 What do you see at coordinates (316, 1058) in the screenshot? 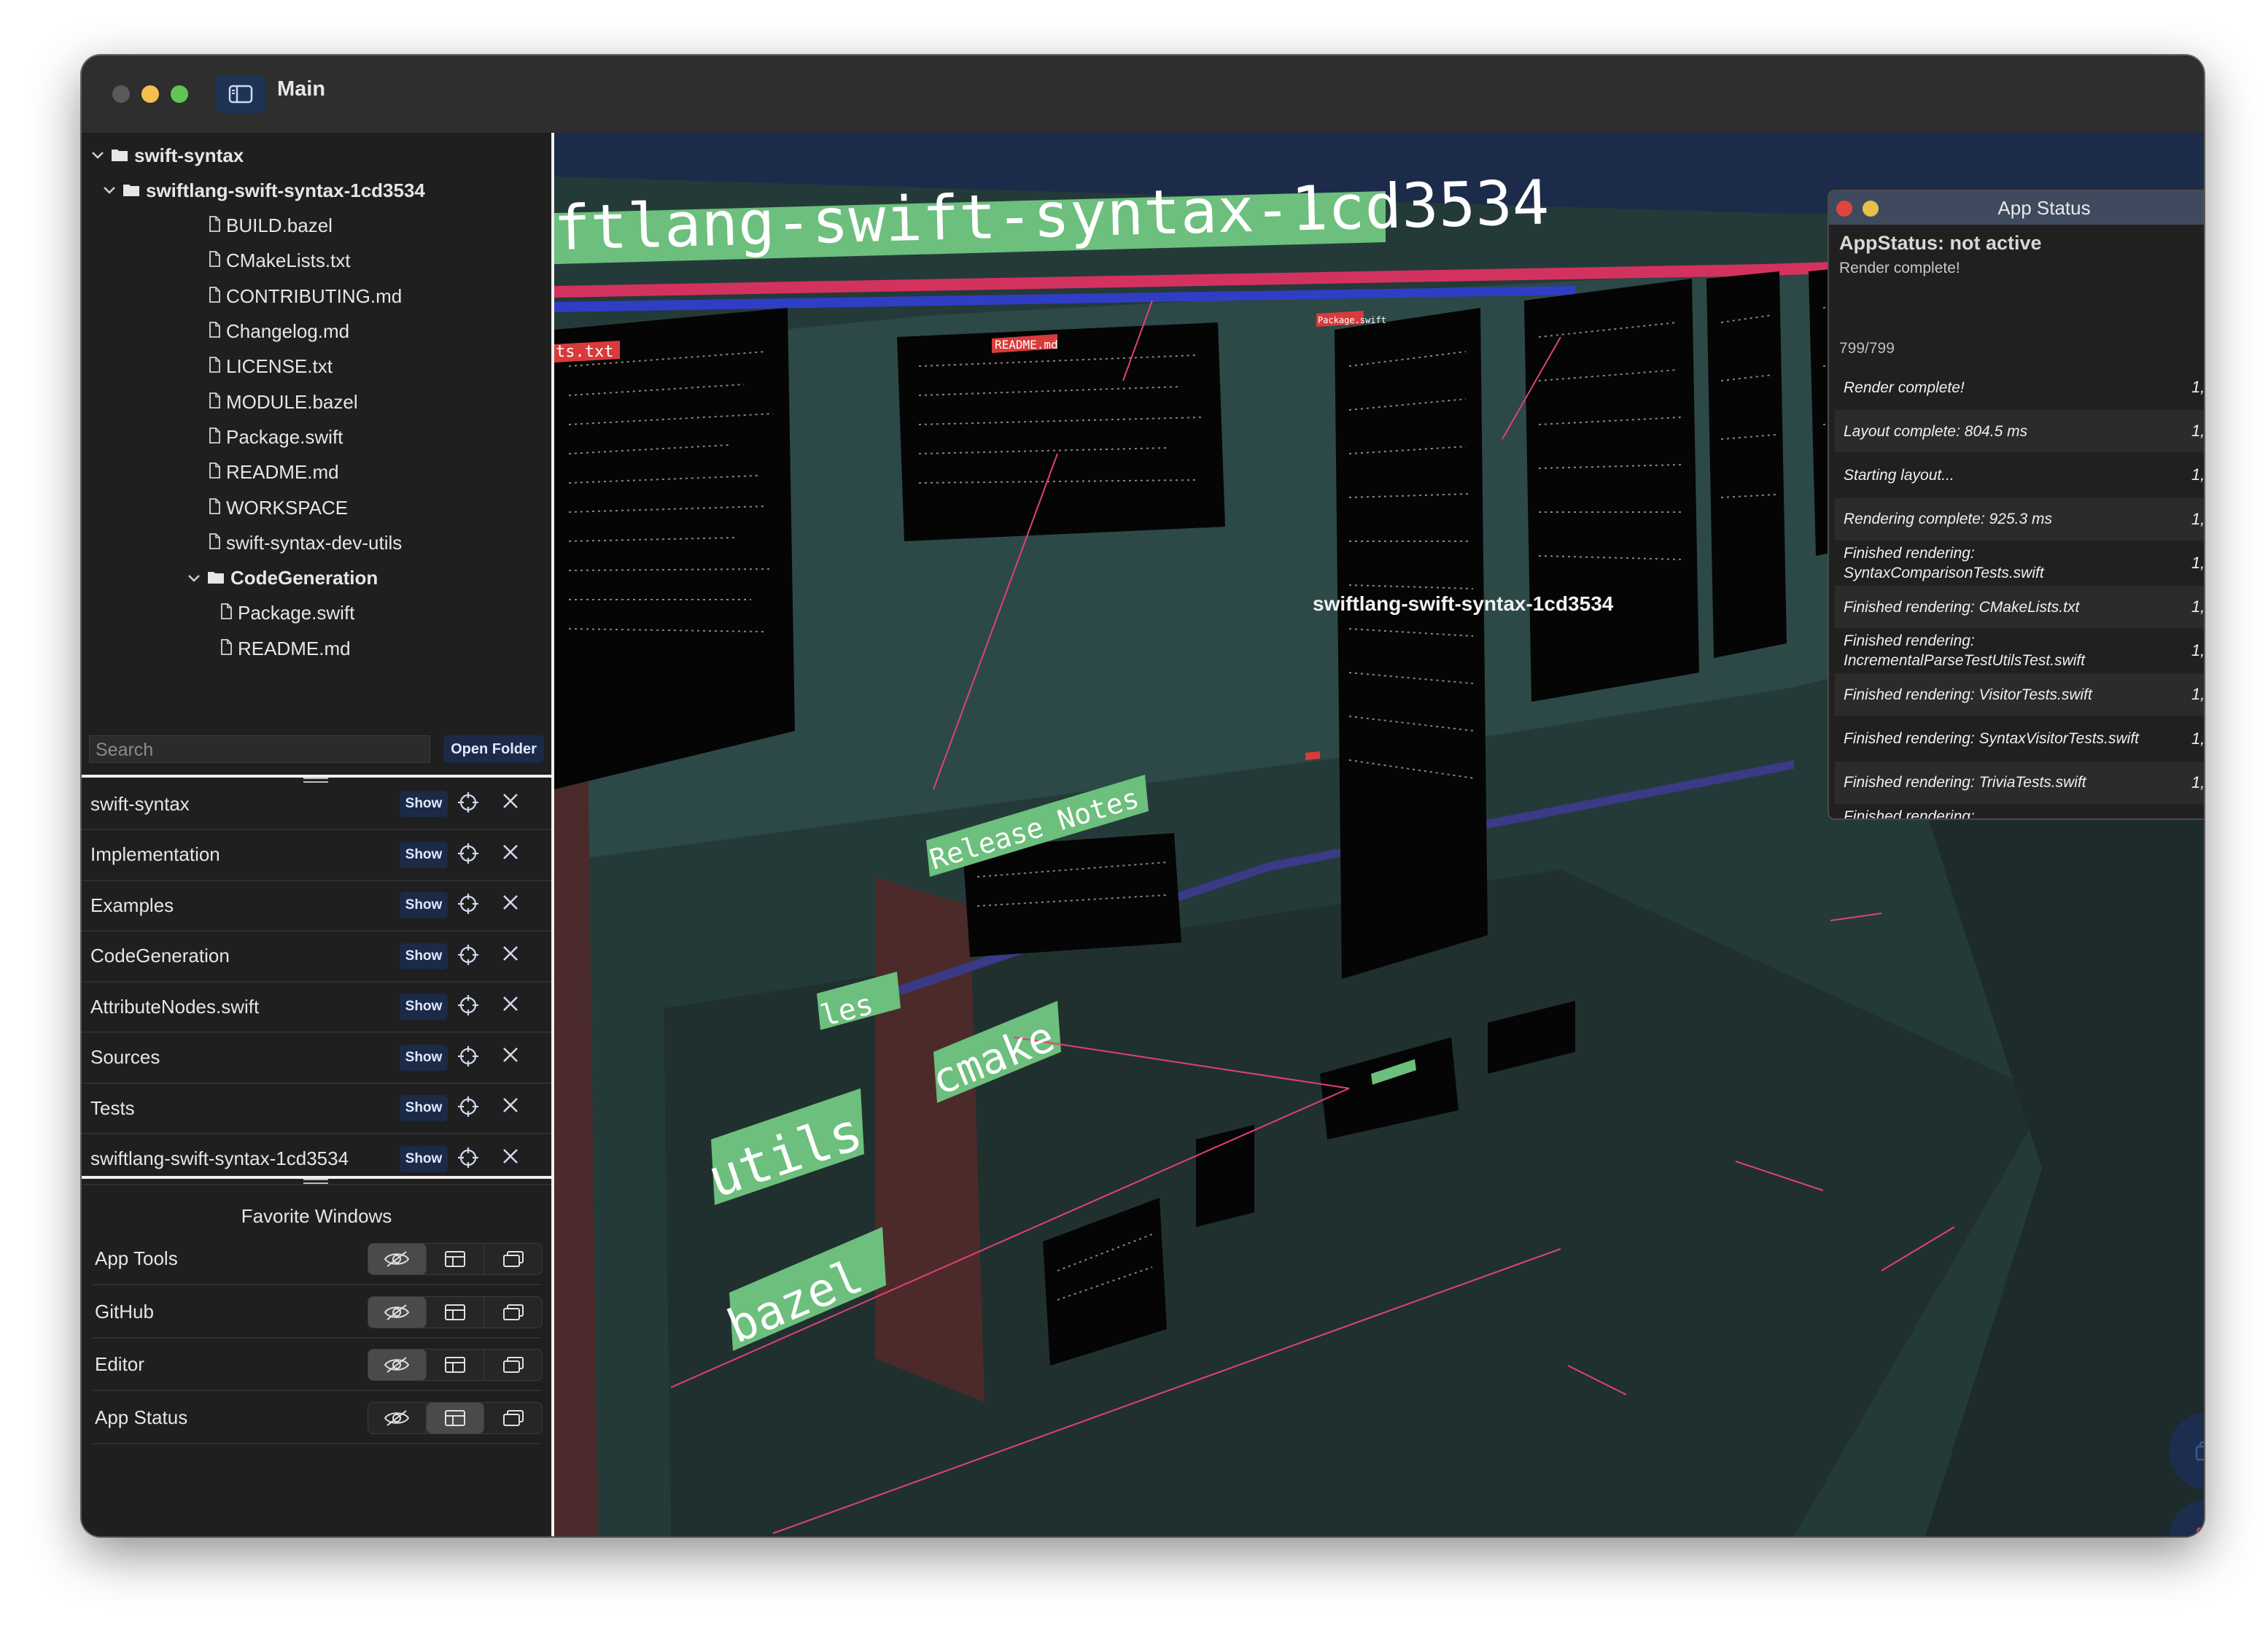
I see `group-row: Sources Show` at bounding box center [316, 1058].